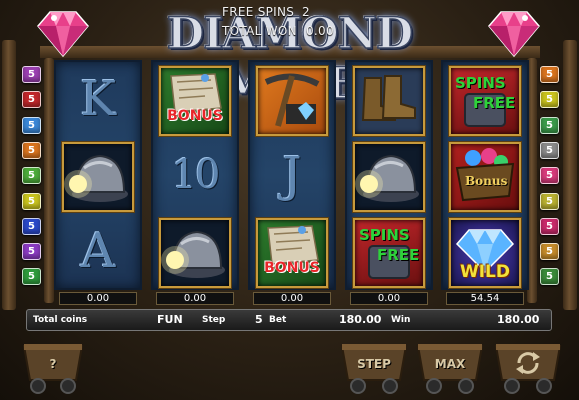 The height and width of the screenshot is (400, 579). I want to click on free-spins-value: 2, so click(306, 12).